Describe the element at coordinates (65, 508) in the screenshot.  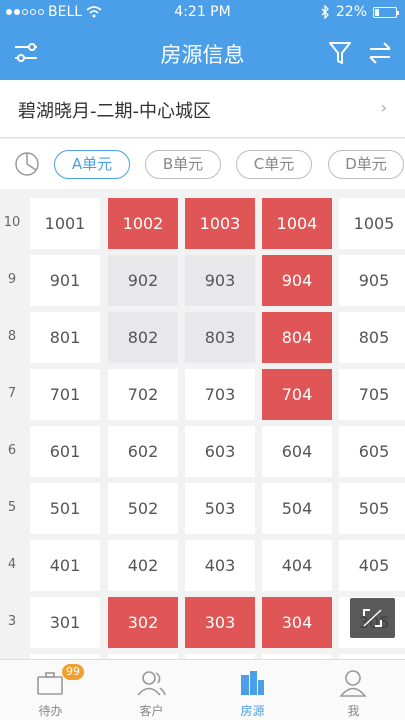
I see `room-cell: 501` at that location.